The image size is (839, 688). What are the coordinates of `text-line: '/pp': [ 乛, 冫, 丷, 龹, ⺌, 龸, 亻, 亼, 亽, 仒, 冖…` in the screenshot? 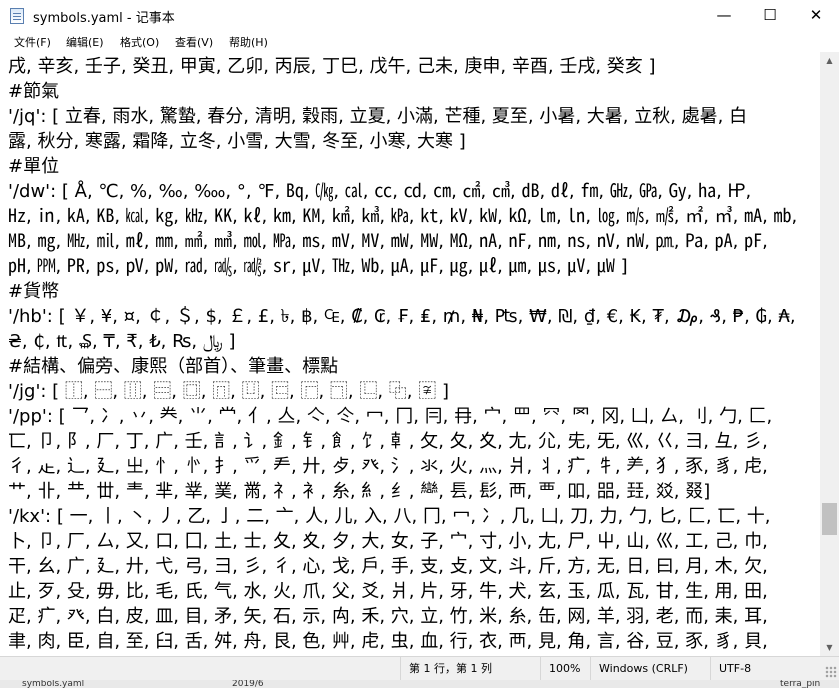 It's located at (390, 416).